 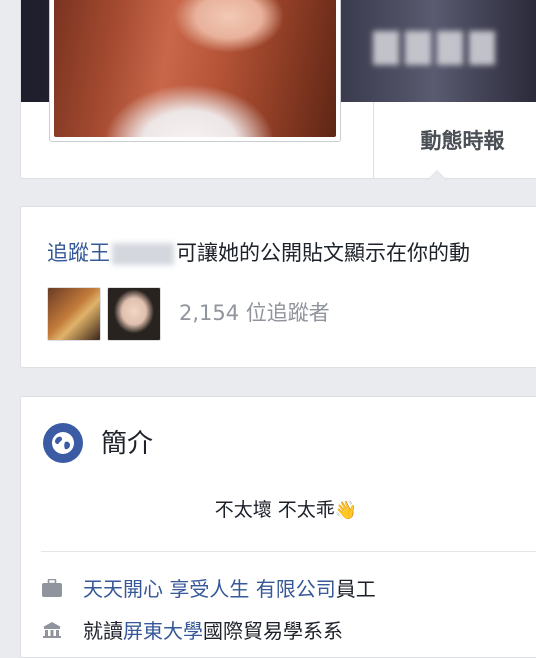 What do you see at coordinates (346, 510) in the screenshot?
I see `waving-hand-emoji: 👋` at bounding box center [346, 510].